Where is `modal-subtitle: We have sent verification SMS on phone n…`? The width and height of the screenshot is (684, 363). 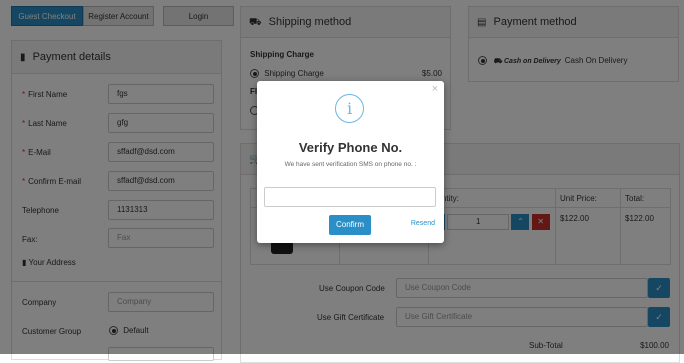
modal-subtitle: We have sent verification SMS on phone n… is located at coordinates (350, 164).